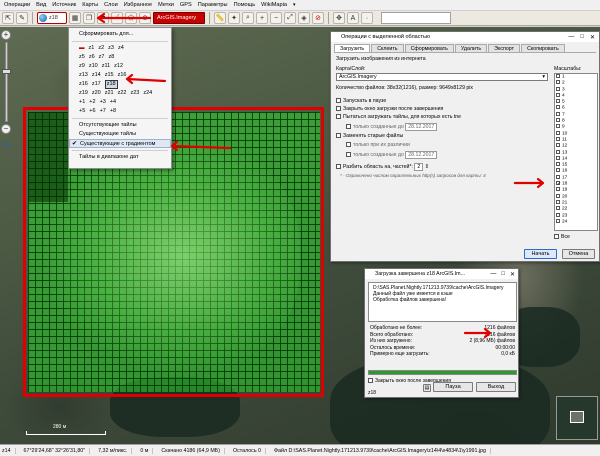 This screenshot has width=600, height=456. What do you see at coordinates (41, 5) in the screenshot?
I see `menu-view: Вид` at bounding box center [41, 5].